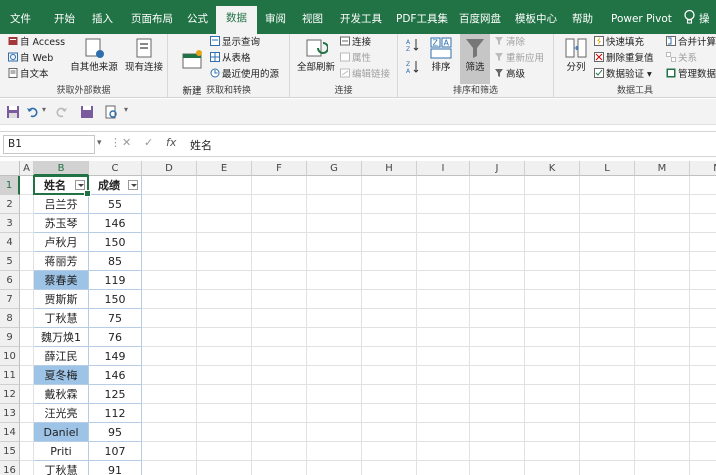 This screenshot has width=716, height=475. What do you see at coordinates (10, 375) in the screenshot?
I see `row-header-11: 11` at bounding box center [10, 375].